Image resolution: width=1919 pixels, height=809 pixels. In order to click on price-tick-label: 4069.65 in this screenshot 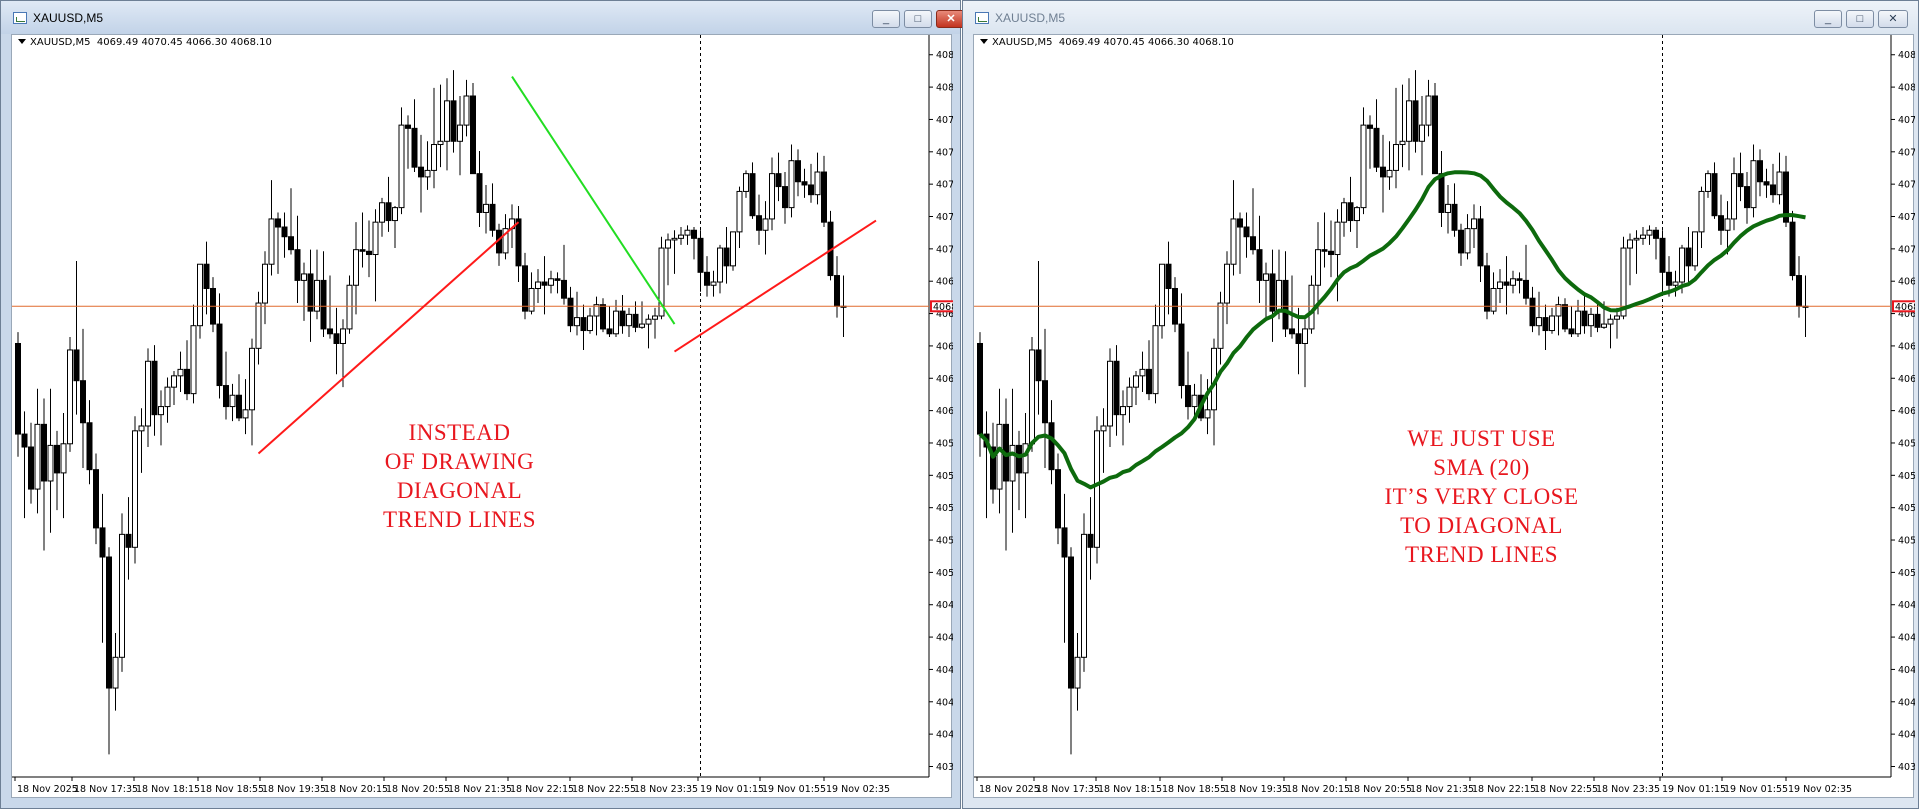, I will do `click(944, 282)`.